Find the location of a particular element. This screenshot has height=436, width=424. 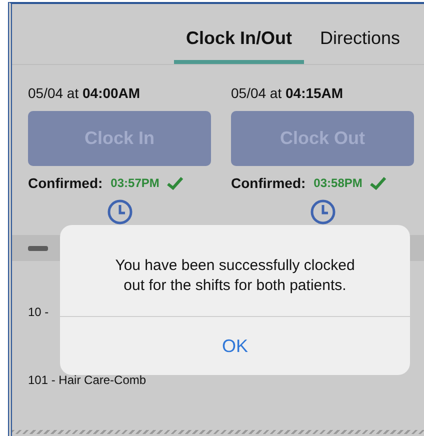

shift-date: 05/04 at 04:15AM is located at coordinates (287, 93).